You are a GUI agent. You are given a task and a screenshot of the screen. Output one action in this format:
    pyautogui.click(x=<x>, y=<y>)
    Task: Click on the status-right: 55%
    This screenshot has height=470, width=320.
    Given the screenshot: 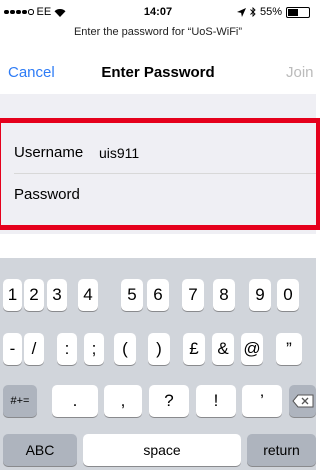 What is the action you would take?
    pyautogui.click(x=273, y=12)
    